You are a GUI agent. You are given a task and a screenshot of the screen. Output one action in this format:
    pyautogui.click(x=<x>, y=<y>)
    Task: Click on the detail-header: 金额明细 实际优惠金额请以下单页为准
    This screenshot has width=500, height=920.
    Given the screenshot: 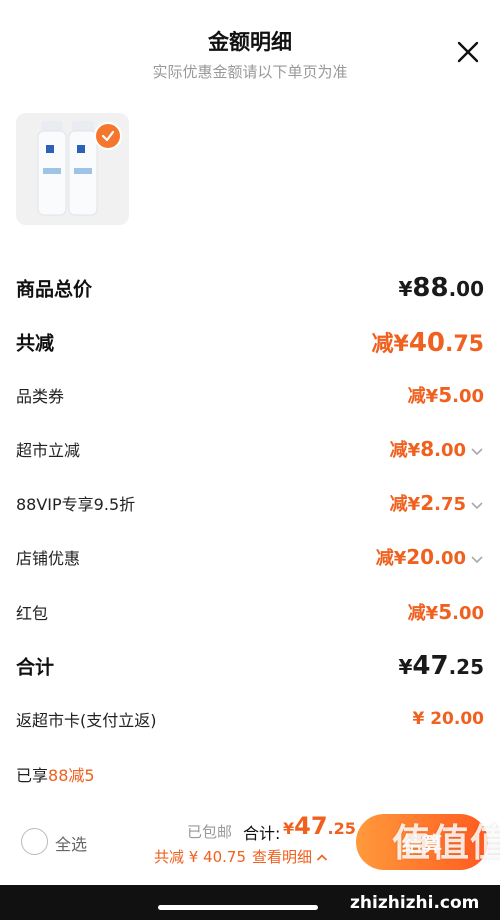 What is the action you would take?
    pyautogui.click(x=250, y=50)
    